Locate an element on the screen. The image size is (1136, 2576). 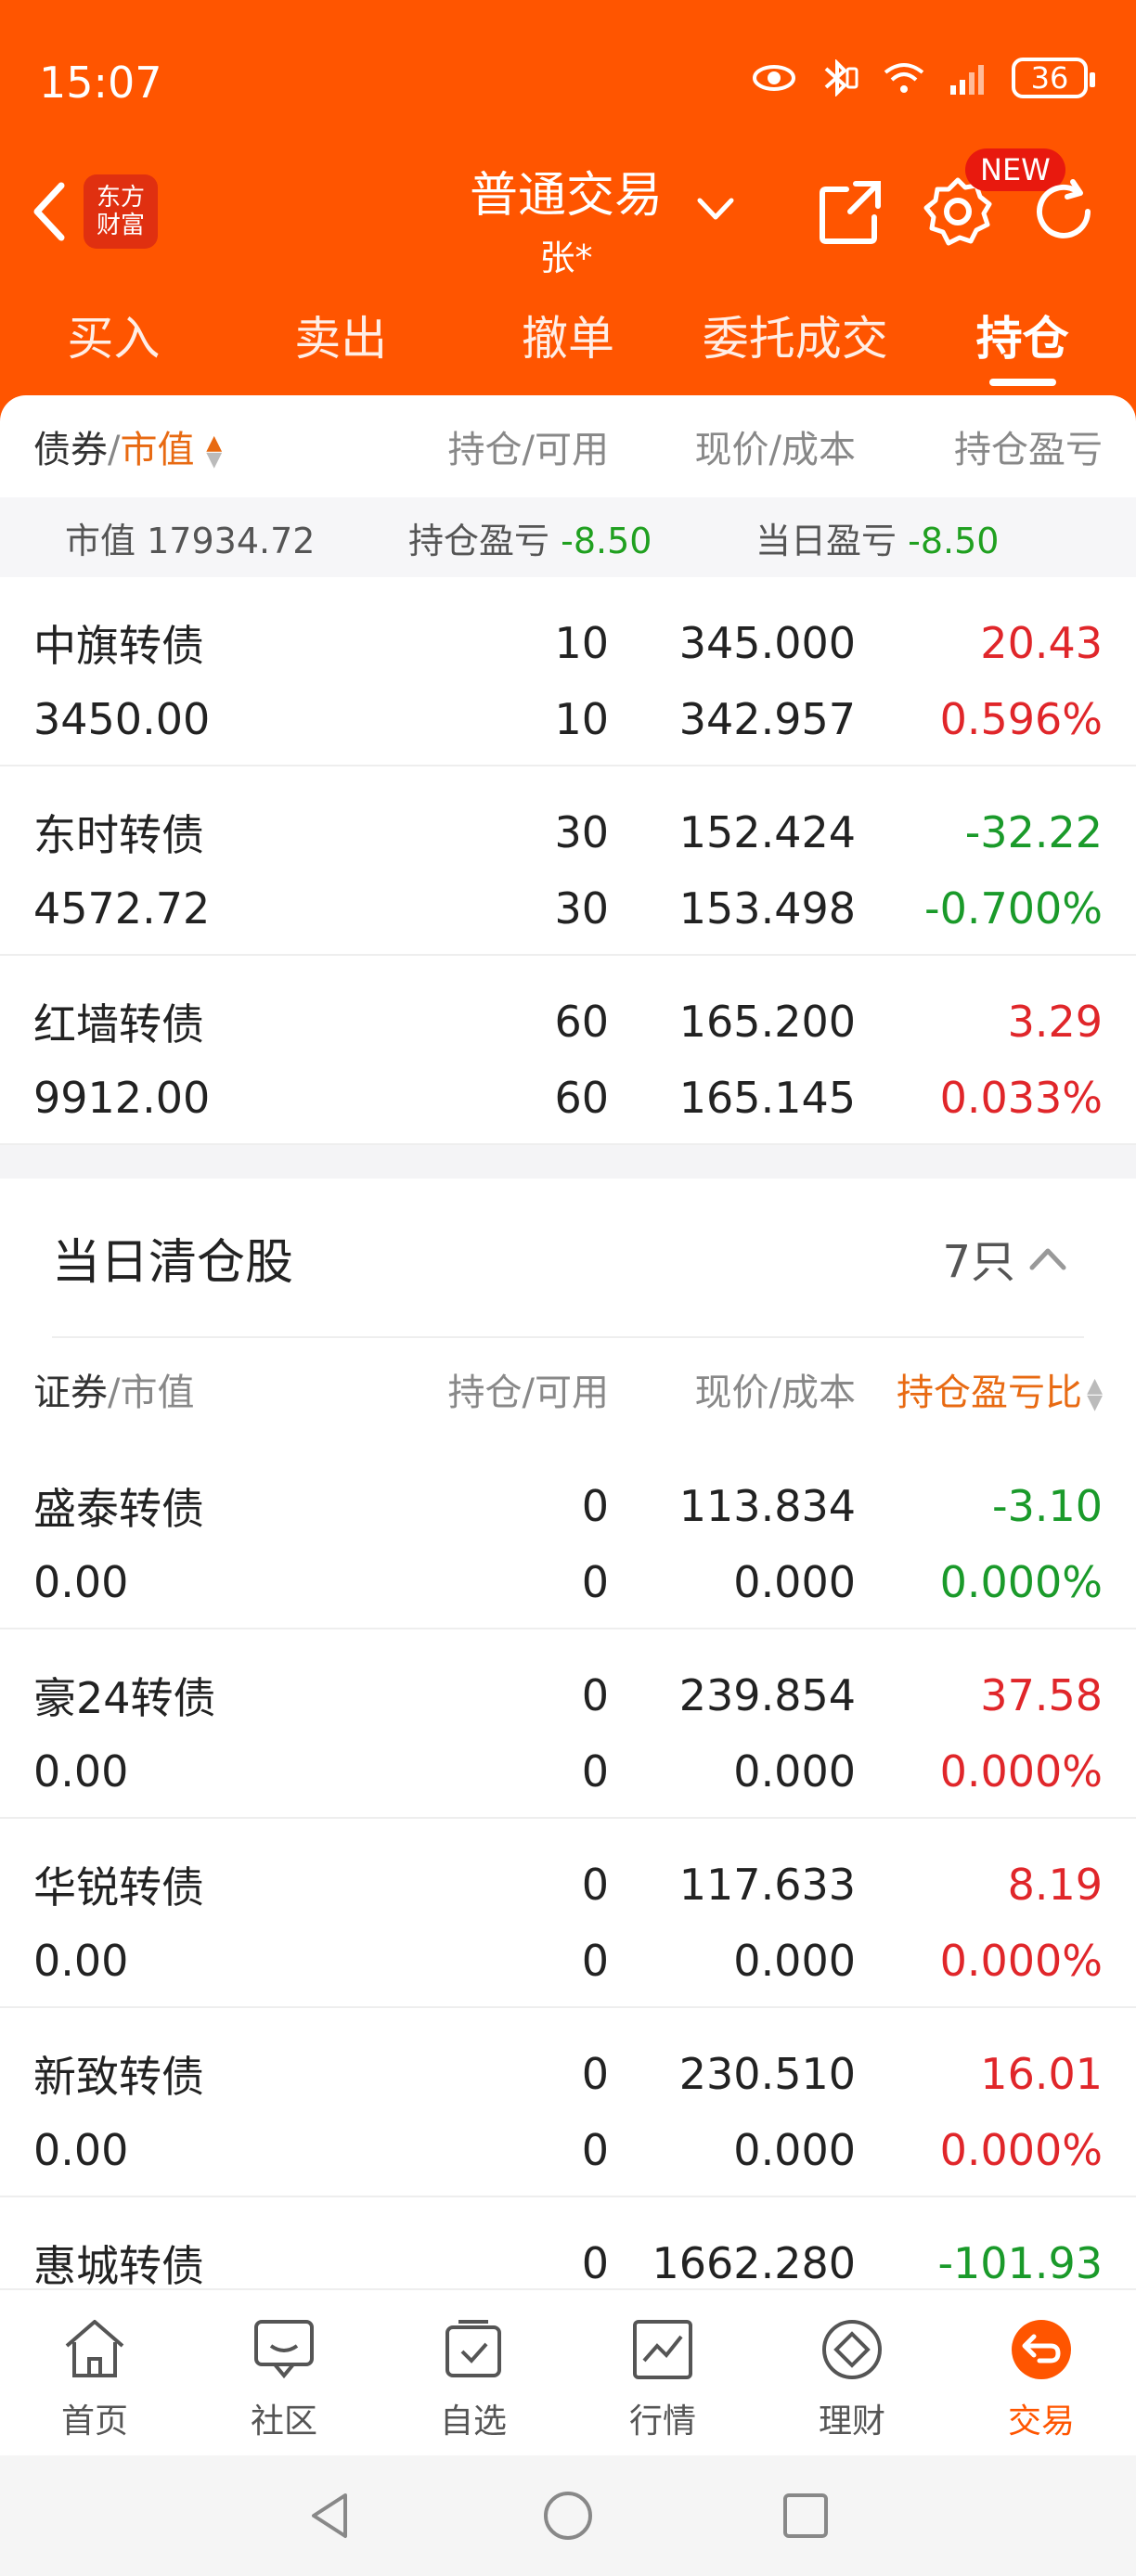
summary-day-value: -8.50 is located at coordinates (954, 540).